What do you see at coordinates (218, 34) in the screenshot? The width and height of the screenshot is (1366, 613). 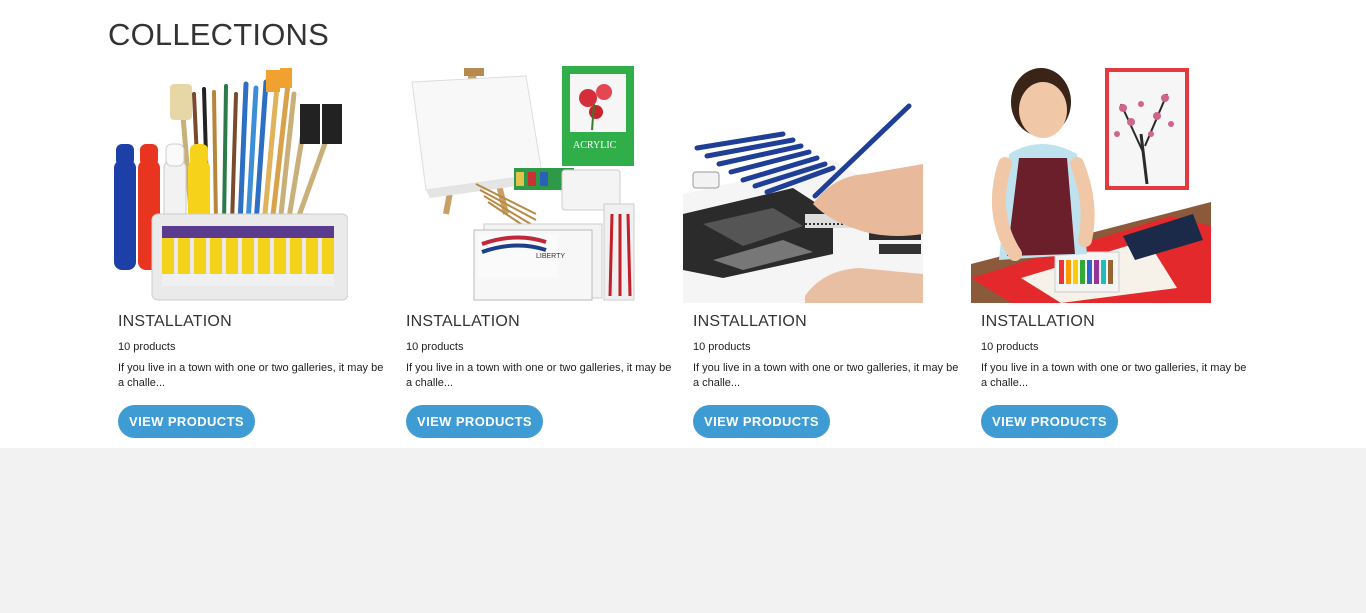 I see `section-heading: COLLECTIONS` at bounding box center [218, 34].